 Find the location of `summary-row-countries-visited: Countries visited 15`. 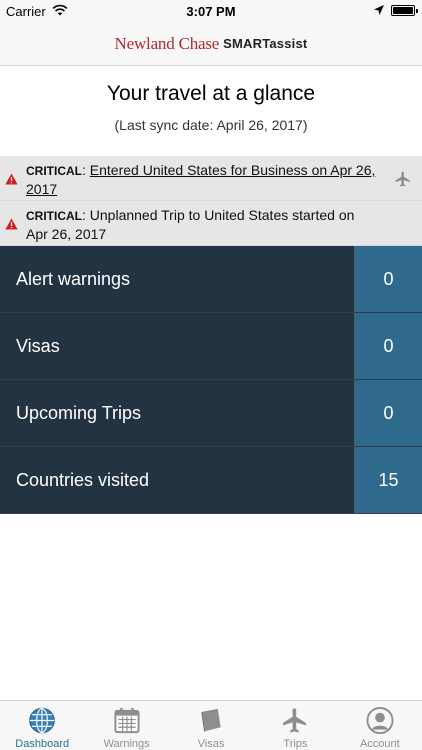

summary-row-countries-visited: Countries visited 15 is located at coordinates (211, 480).